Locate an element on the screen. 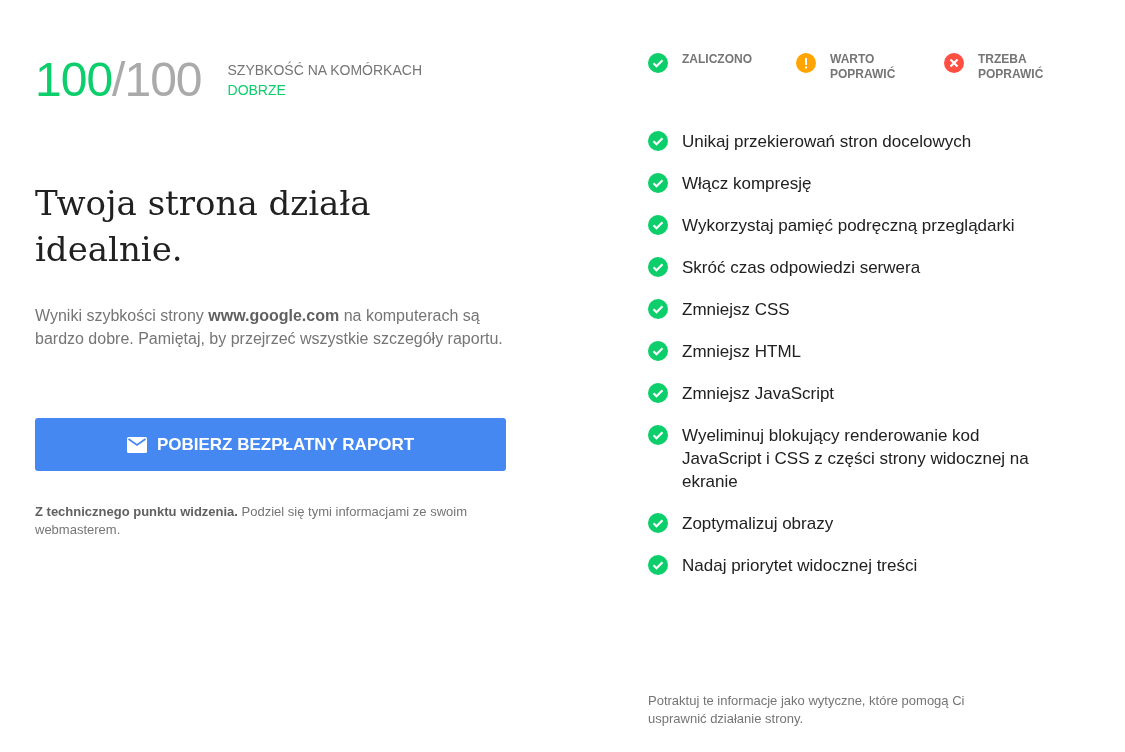 Image resolution: width=1125 pixels, height=752 pixels. rule-label: Włącz kompresję is located at coordinates (747, 184).